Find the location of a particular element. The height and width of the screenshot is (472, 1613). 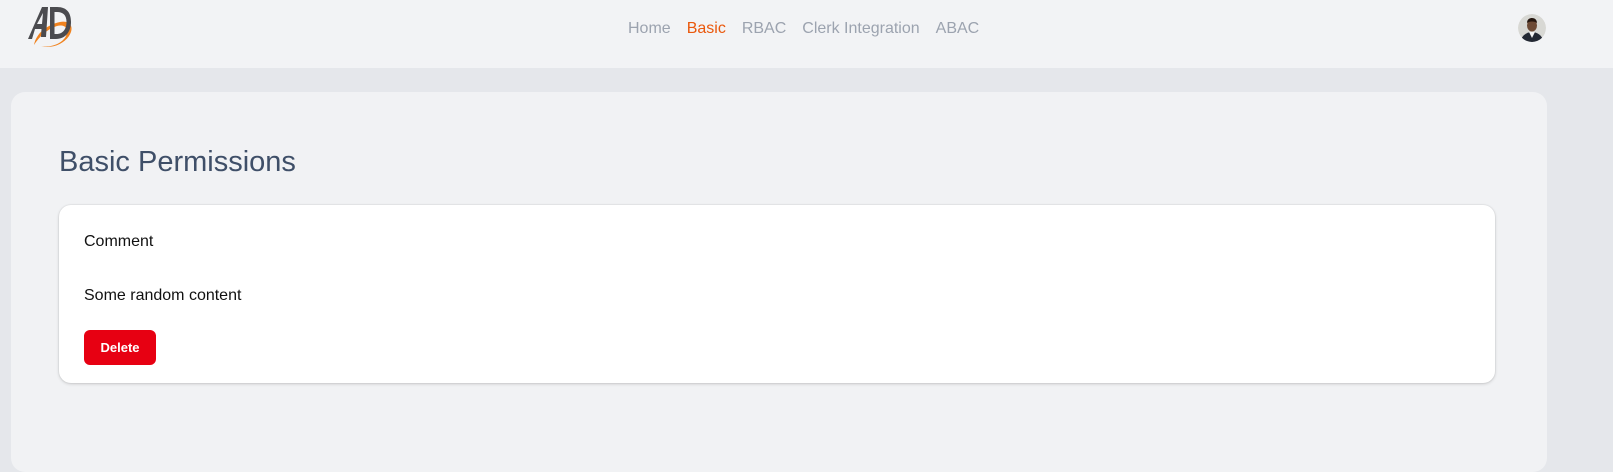

page-title: Basic Permissions is located at coordinates (177, 162).